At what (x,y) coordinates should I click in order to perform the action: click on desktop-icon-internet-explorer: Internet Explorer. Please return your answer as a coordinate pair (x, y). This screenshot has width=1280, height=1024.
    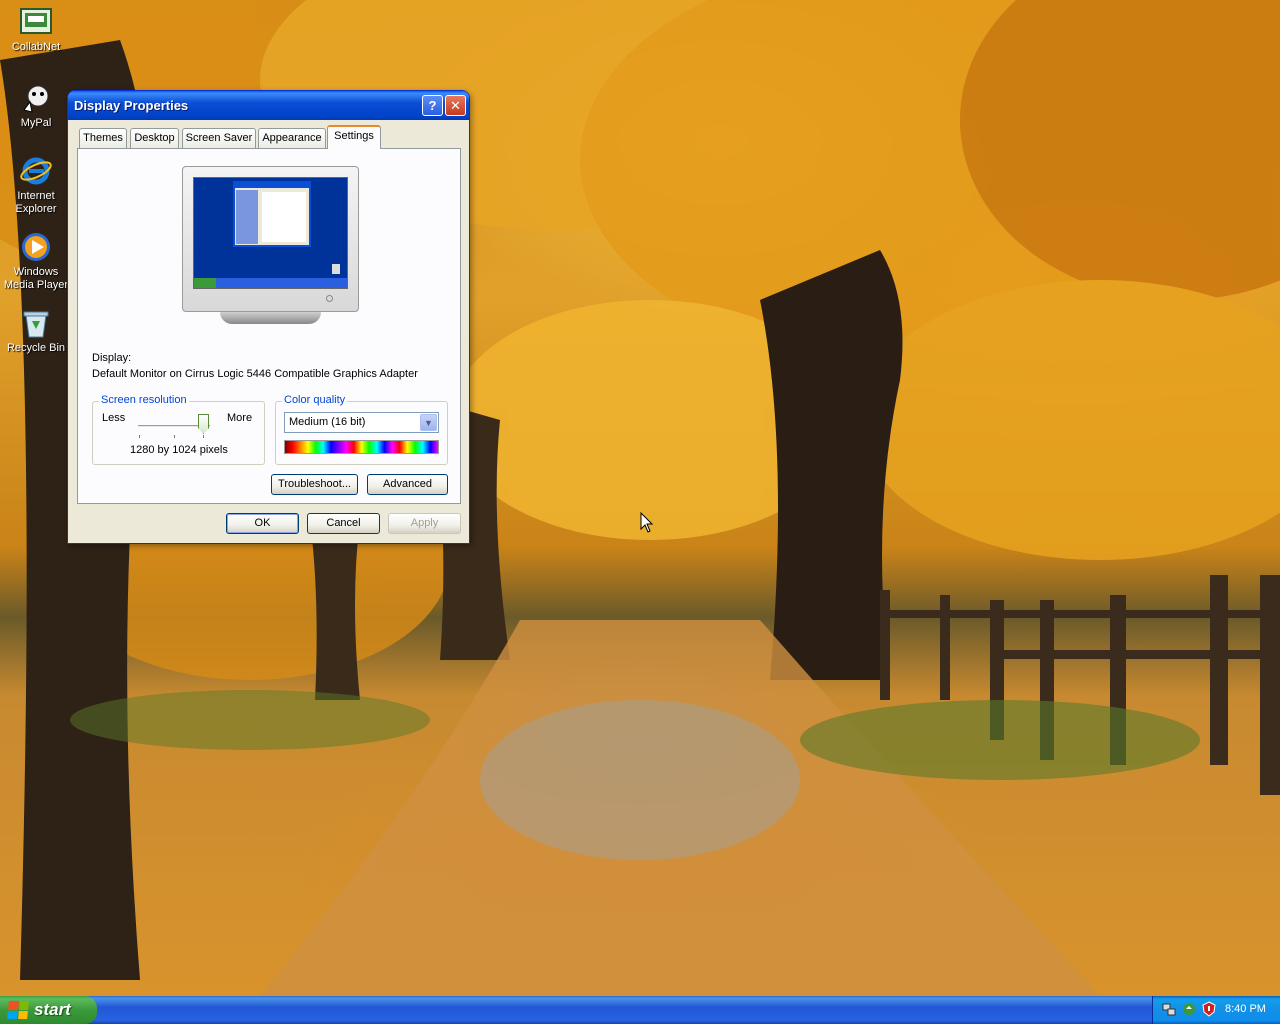
    Looking at the image, I should click on (36, 185).